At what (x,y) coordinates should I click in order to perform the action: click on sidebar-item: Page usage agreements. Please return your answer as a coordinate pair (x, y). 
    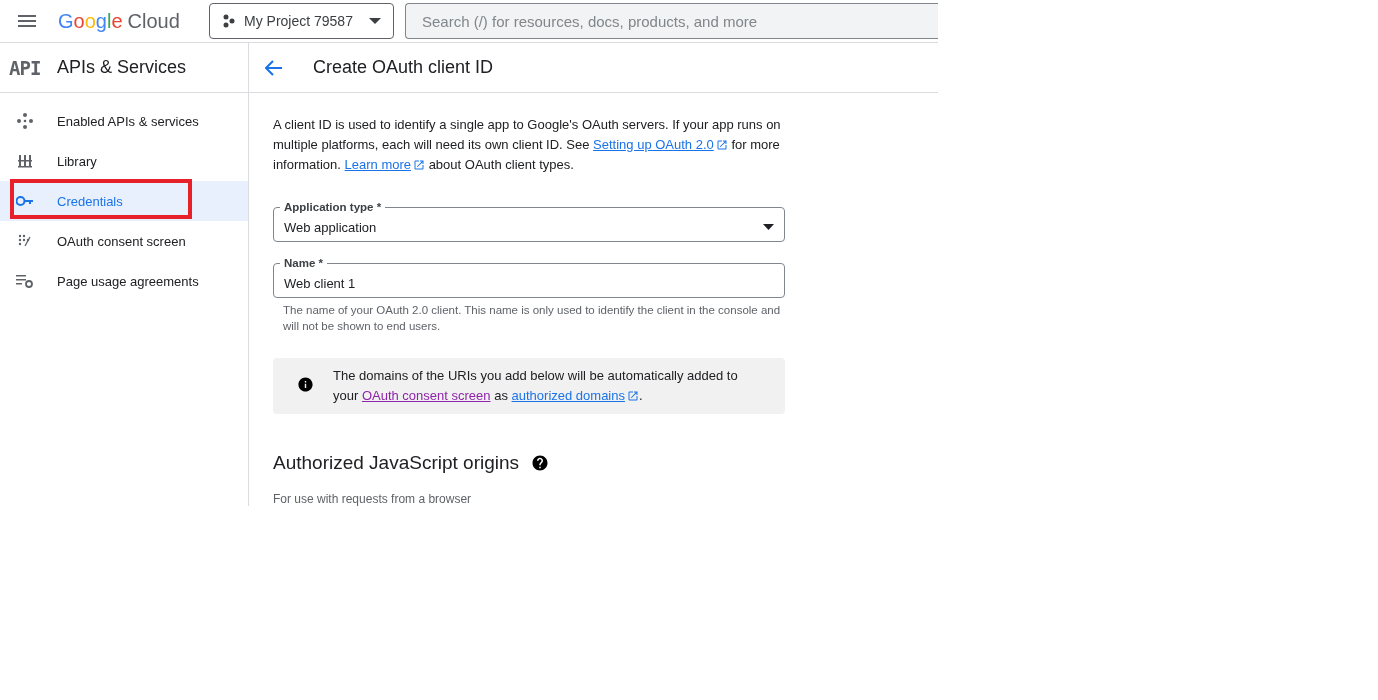
    Looking at the image, I should click on (124, 281).